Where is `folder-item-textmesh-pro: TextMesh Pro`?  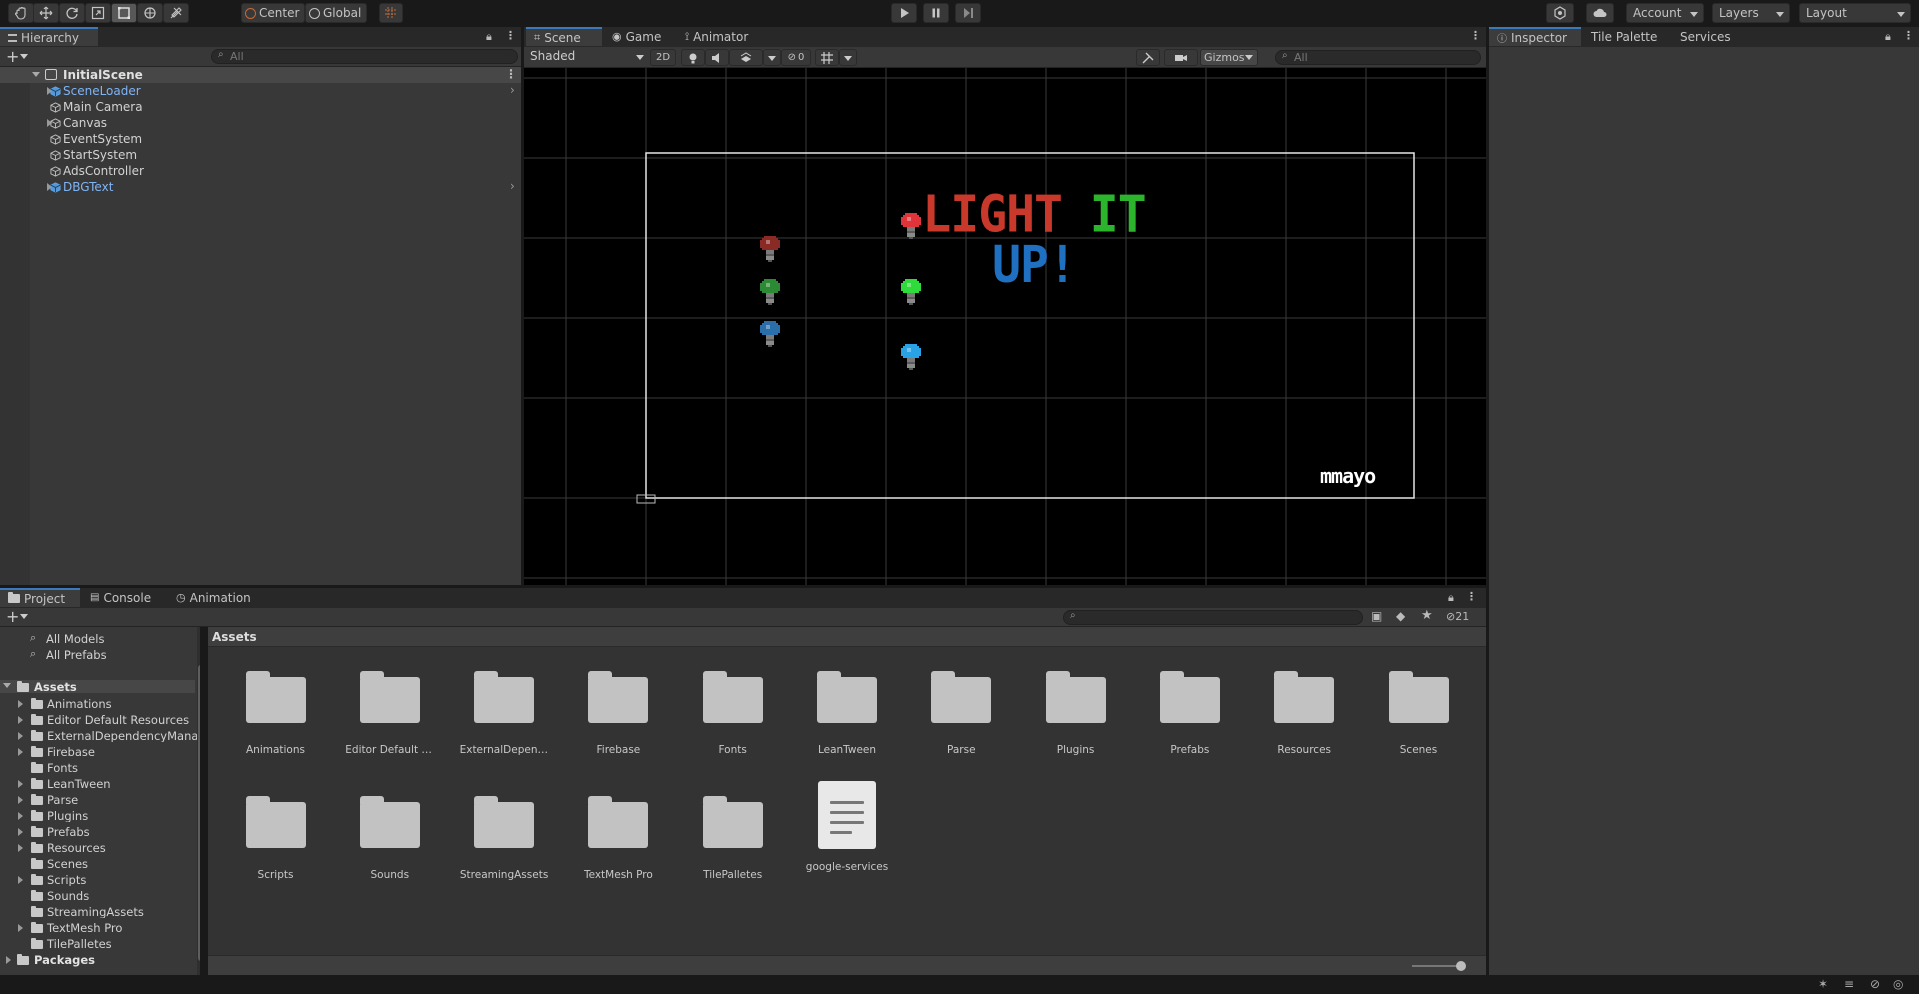
folder-item-textmesh-pro: TextMesh Pro is located at coordinates (98, 927).